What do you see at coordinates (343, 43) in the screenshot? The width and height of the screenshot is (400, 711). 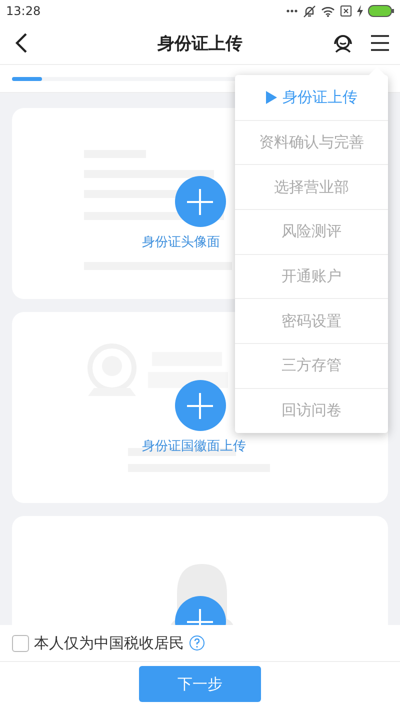 I see `headset-icon` at bounding box center [343, 43].